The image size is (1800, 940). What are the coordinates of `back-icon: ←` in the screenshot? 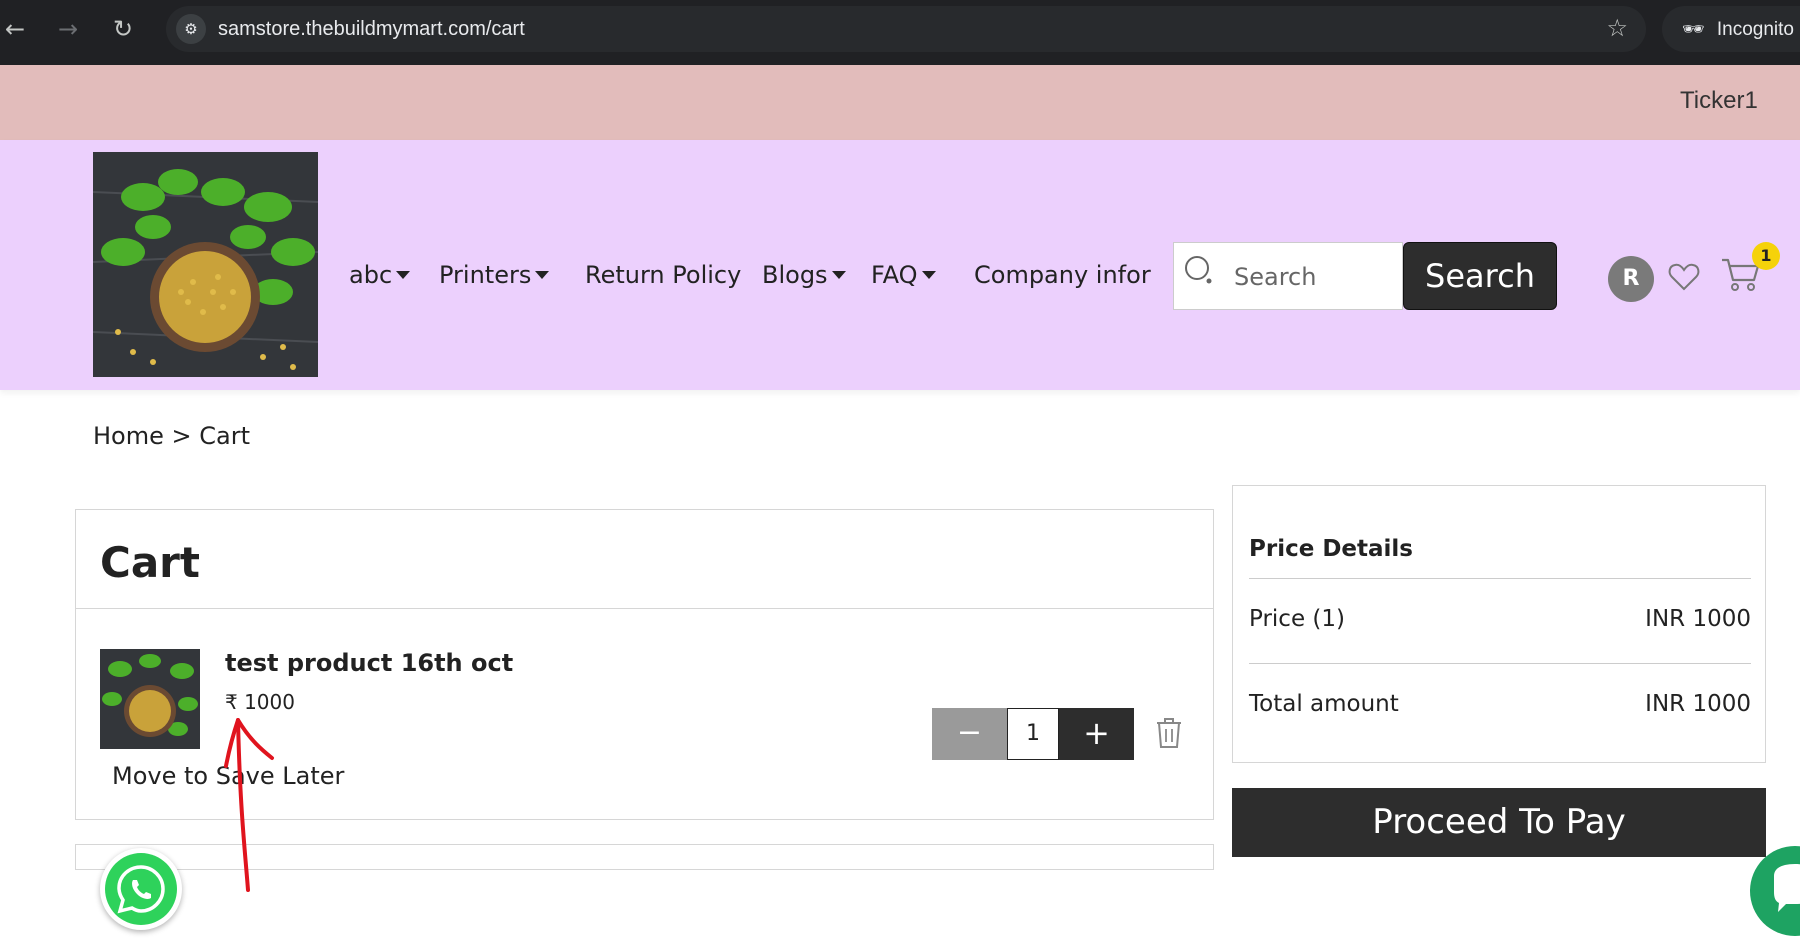 It's located at (15, 29).